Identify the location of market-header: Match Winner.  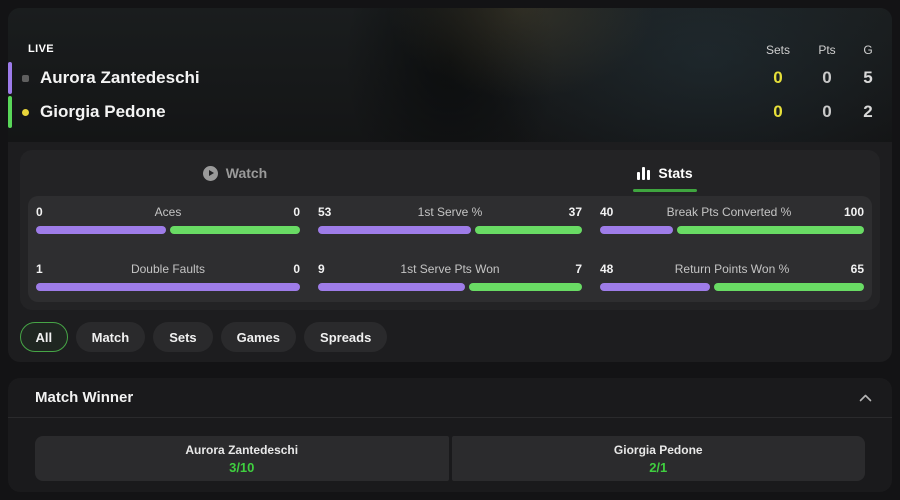
(450, 398).